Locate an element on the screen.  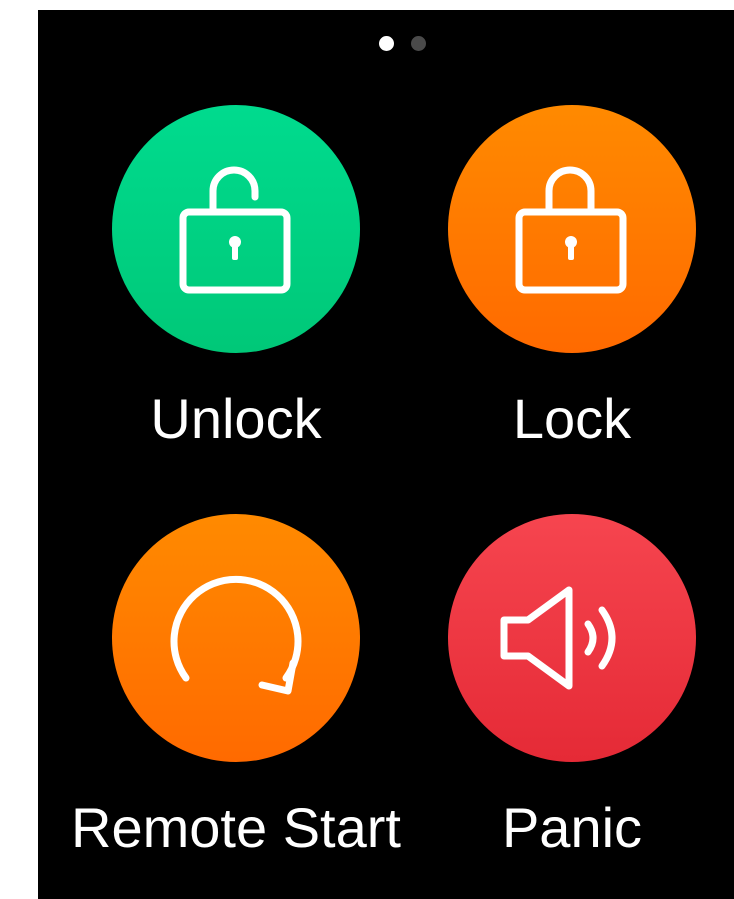
panic-button: Panic is located at coordinates (572, 686).